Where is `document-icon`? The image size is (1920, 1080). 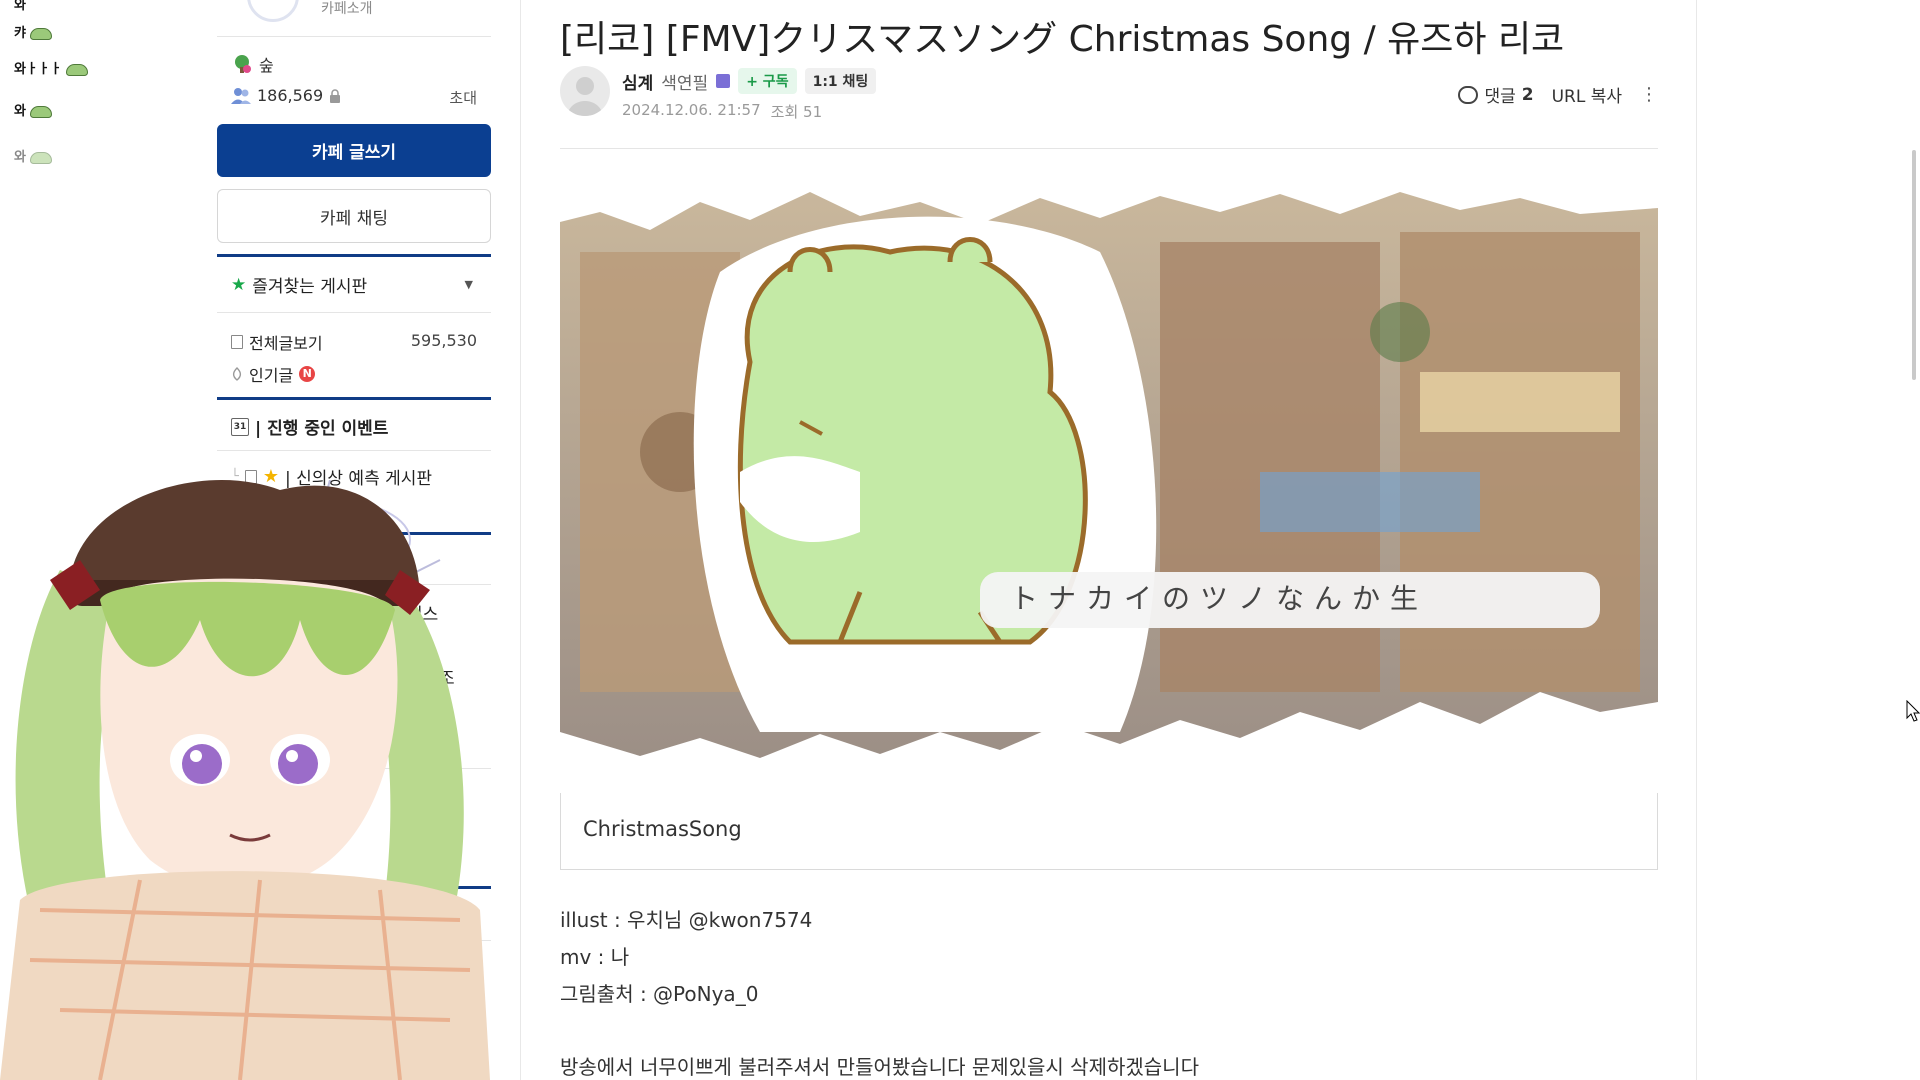 document-icon is located at coordinates (237, 342).